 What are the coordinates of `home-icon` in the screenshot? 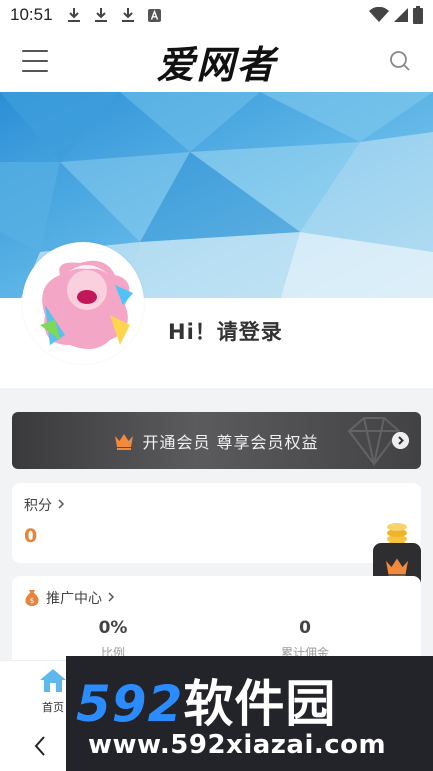 It's located at (53, 680).